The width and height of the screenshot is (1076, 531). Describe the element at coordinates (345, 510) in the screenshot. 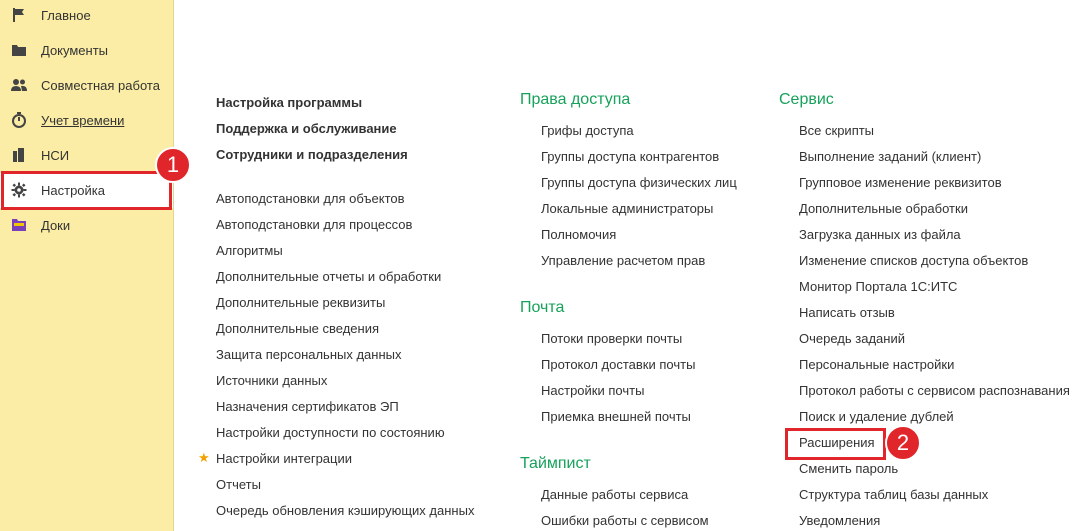

I see `col1-link: Очередь обновления кэширующих данных` at that location.